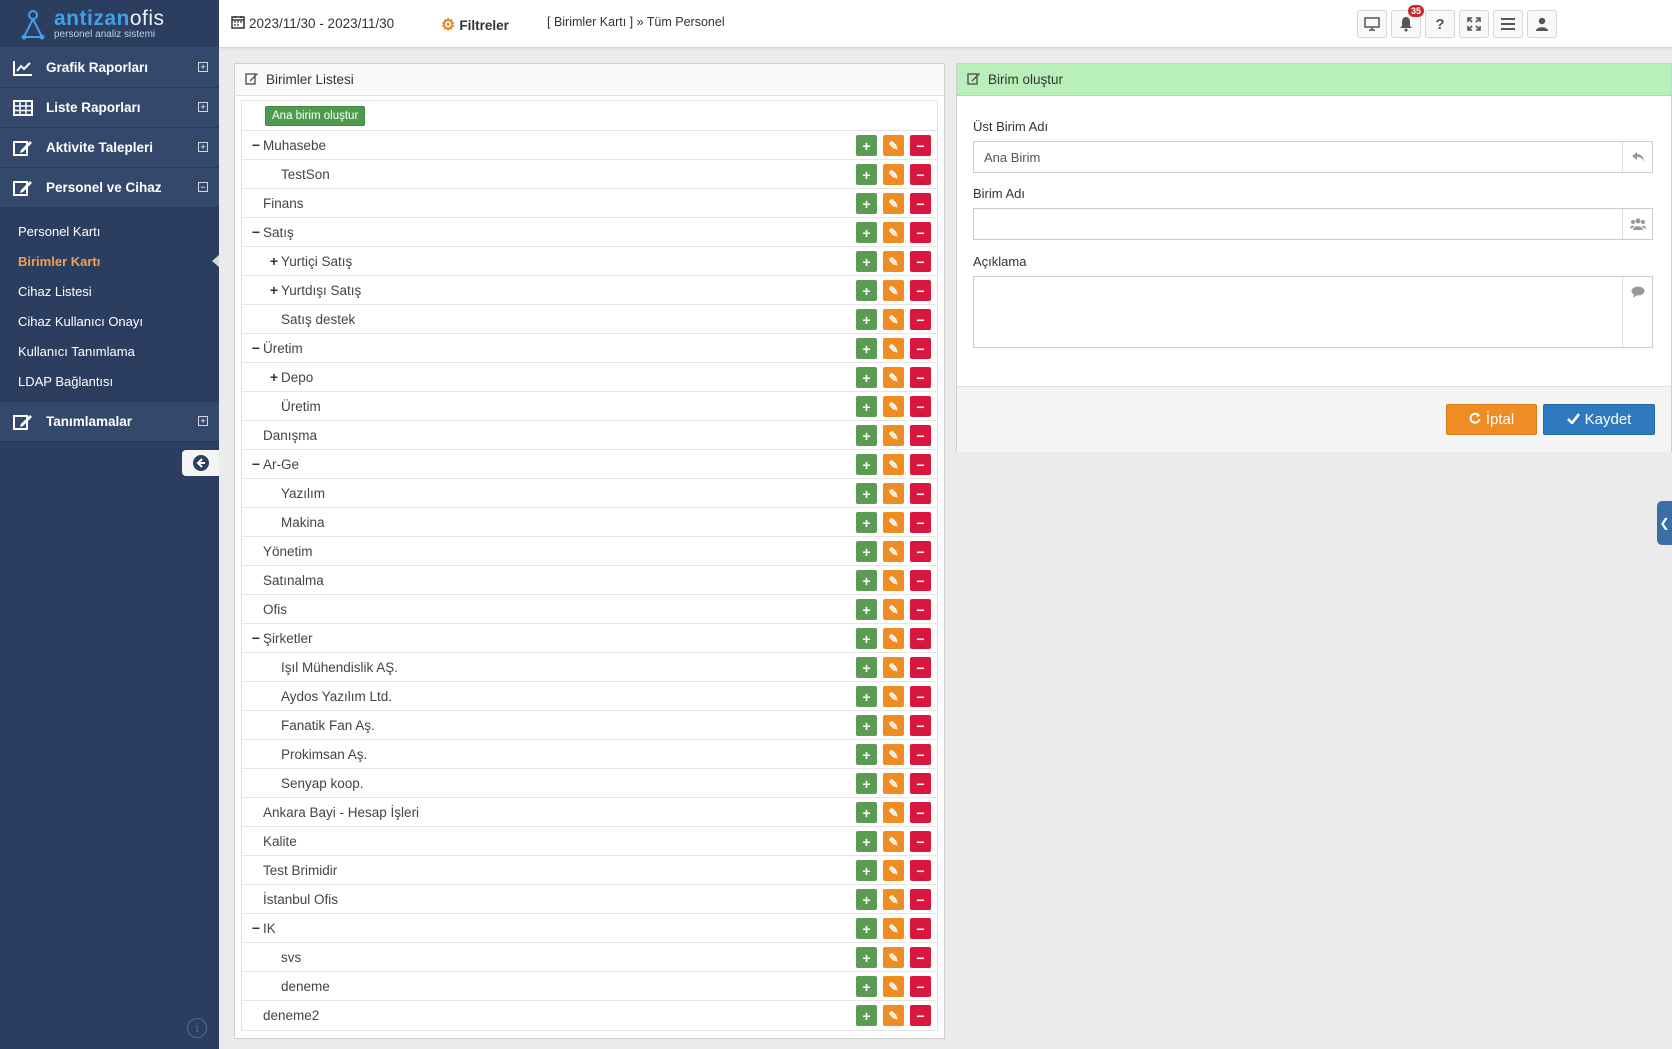 This screenshot has width=1672, height=1049. Describe the element at coordinates (283, 203) in the screenshot. I see `tree-row-label: Finans` at that location.